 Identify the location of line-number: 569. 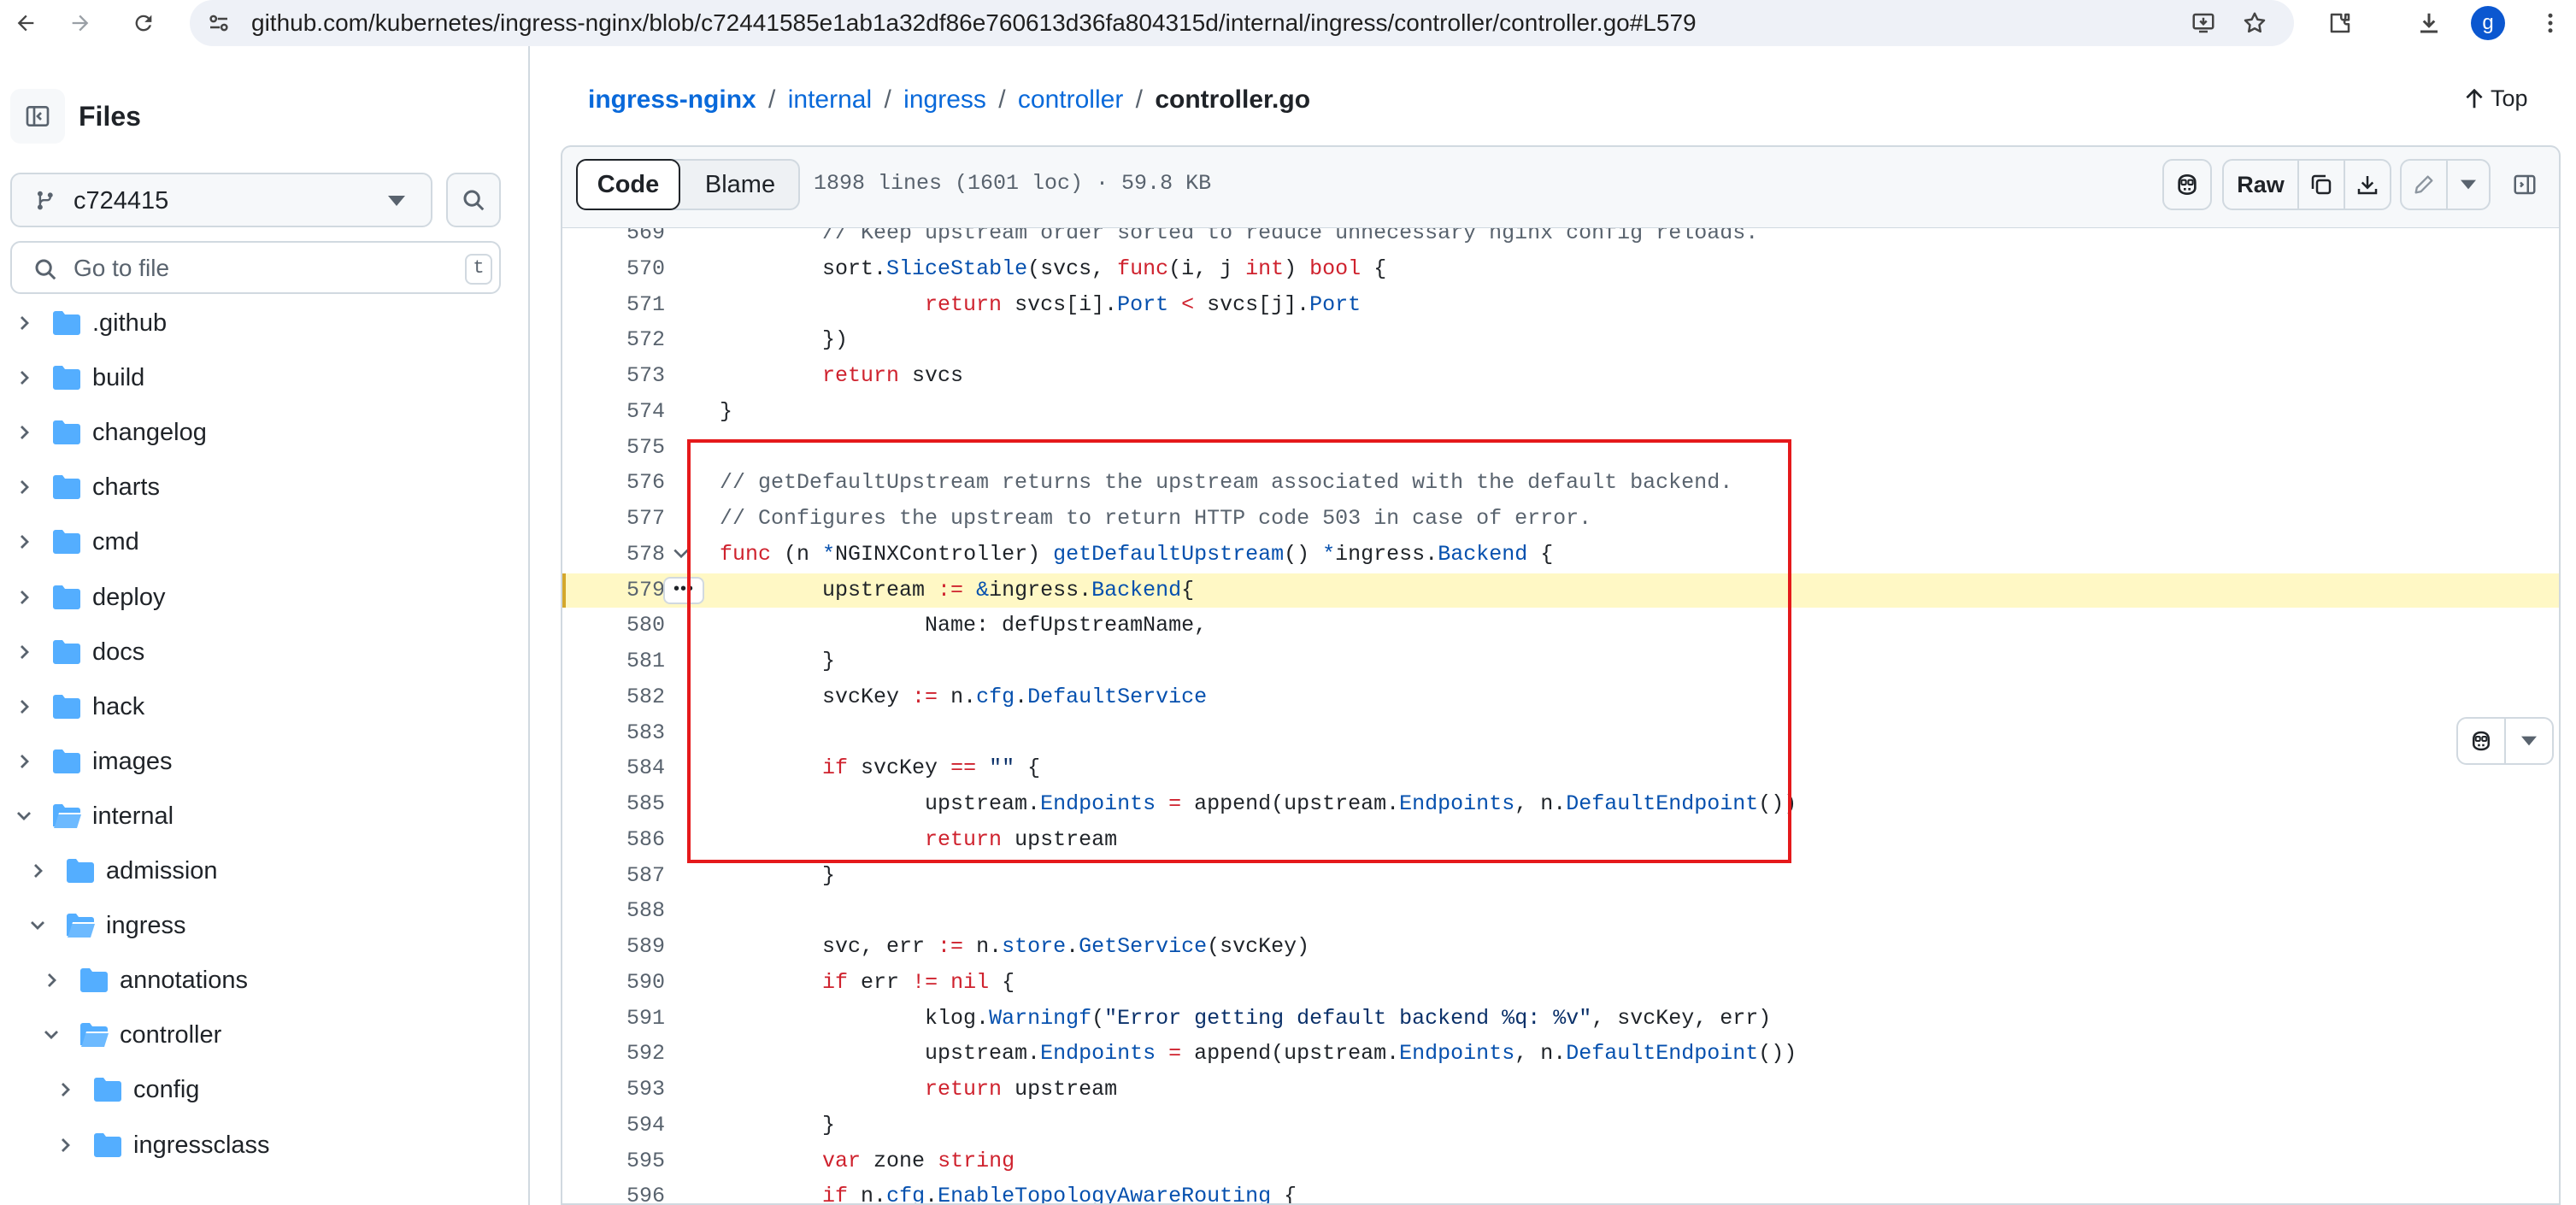
(613, 239).